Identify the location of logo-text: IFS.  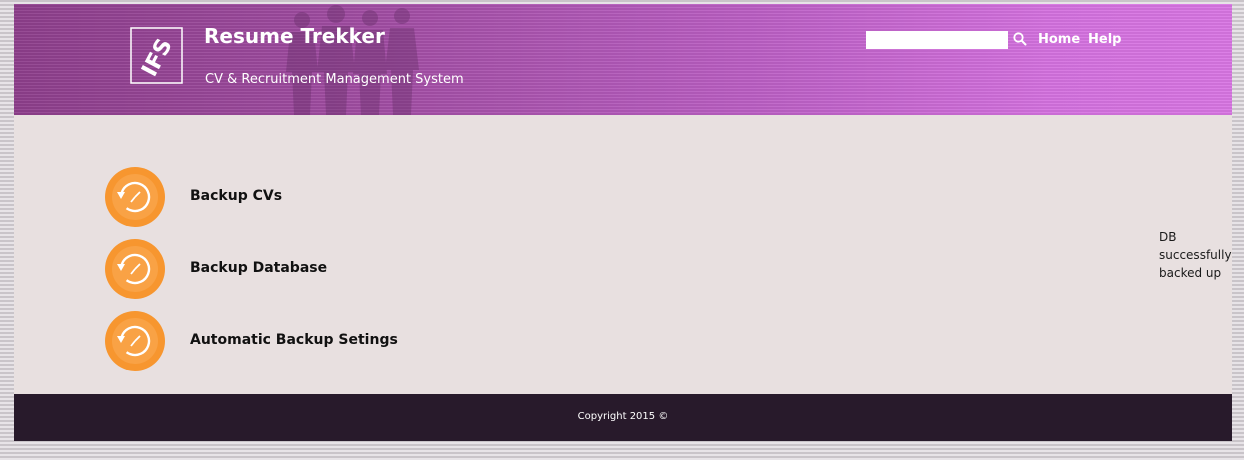
(157, 58).